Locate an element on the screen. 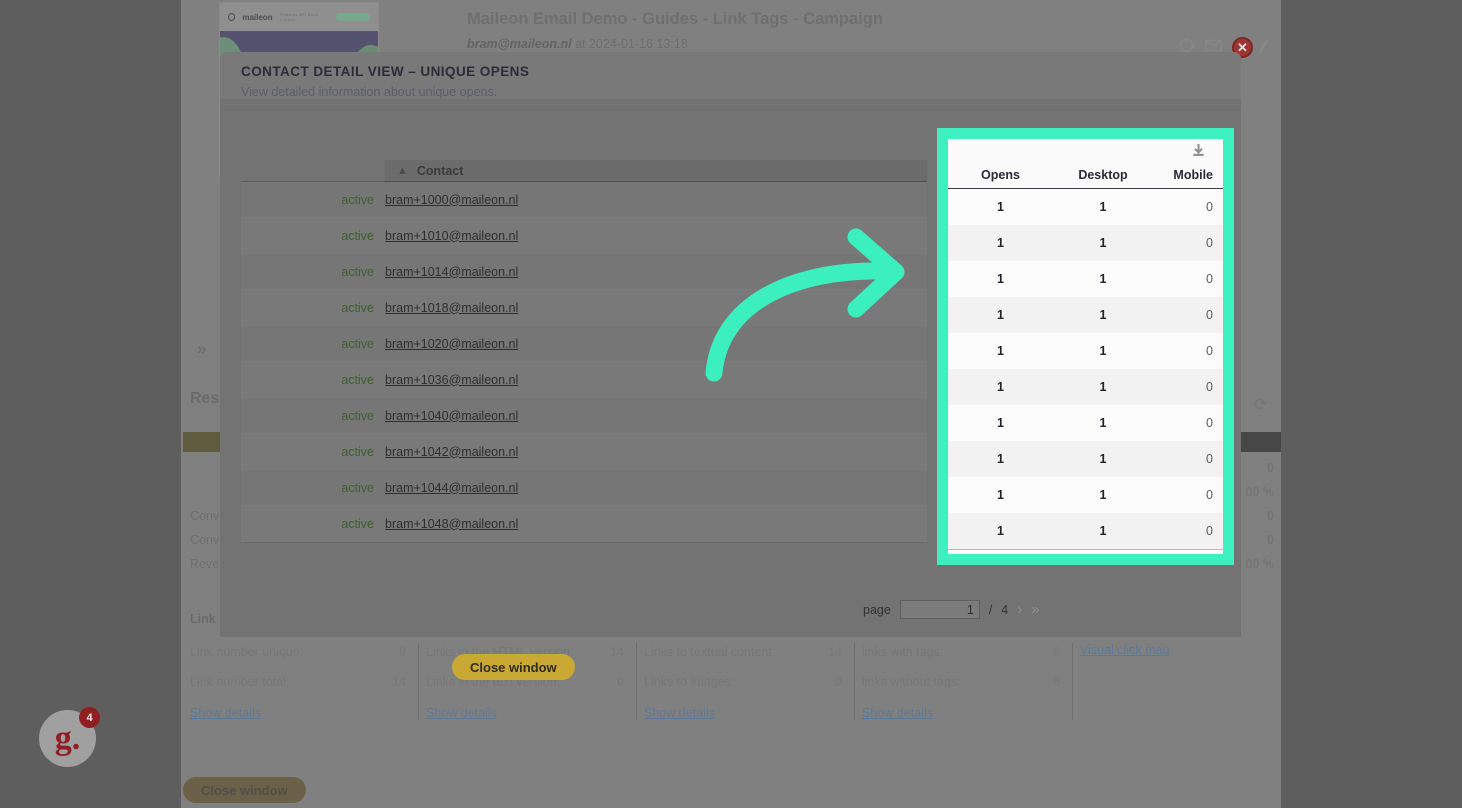  stat-row: links without tags: 8 is located at coordinates (961, 682).